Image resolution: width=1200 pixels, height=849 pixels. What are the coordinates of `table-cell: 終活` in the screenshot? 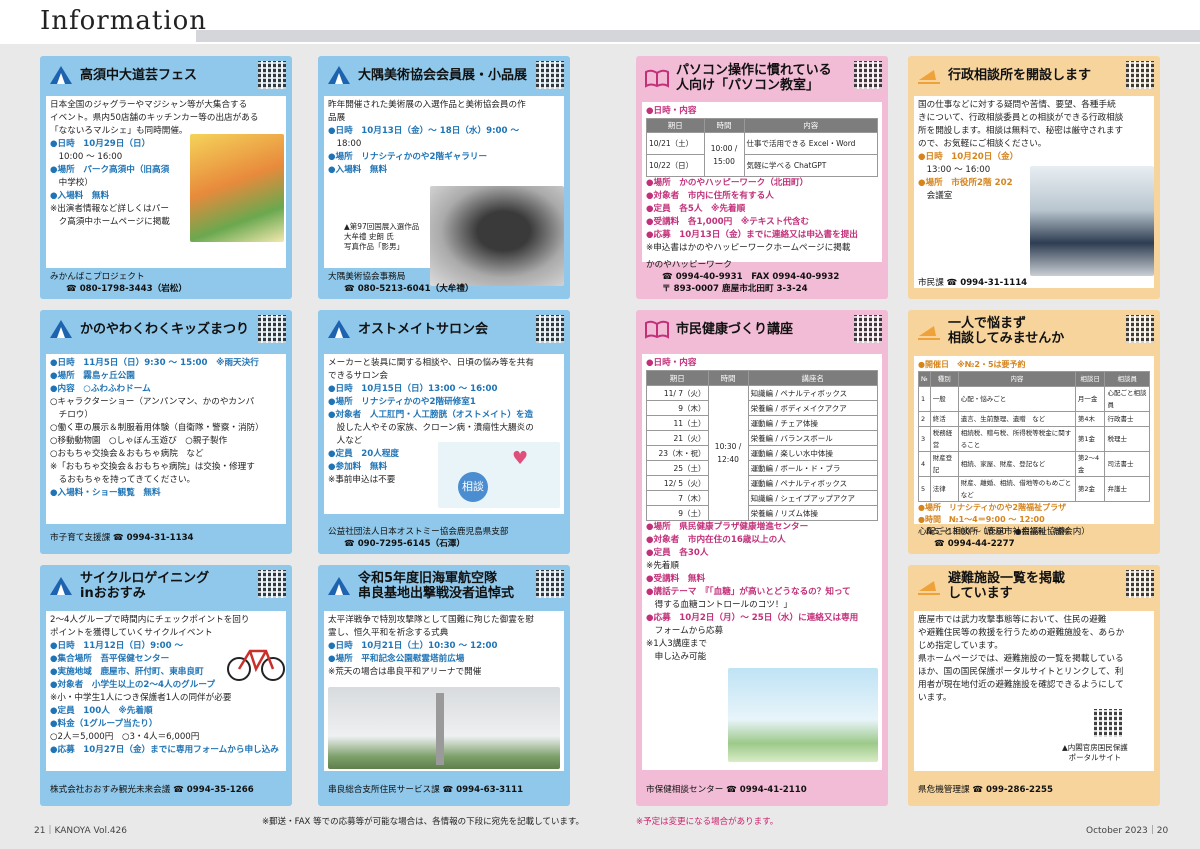 It's located at (944, 419).